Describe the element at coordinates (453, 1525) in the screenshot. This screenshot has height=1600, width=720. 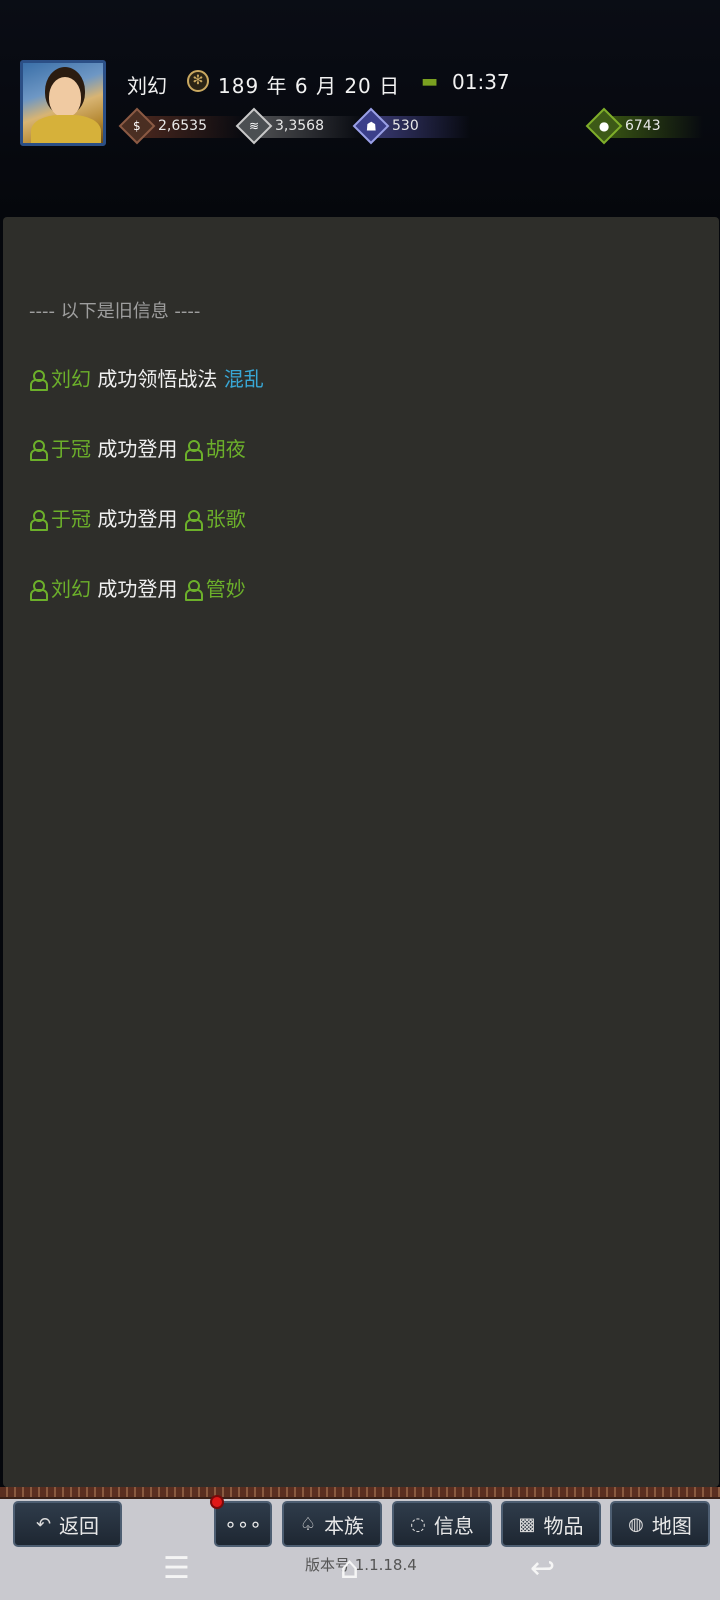
I see `info-label: 信息` at that location.